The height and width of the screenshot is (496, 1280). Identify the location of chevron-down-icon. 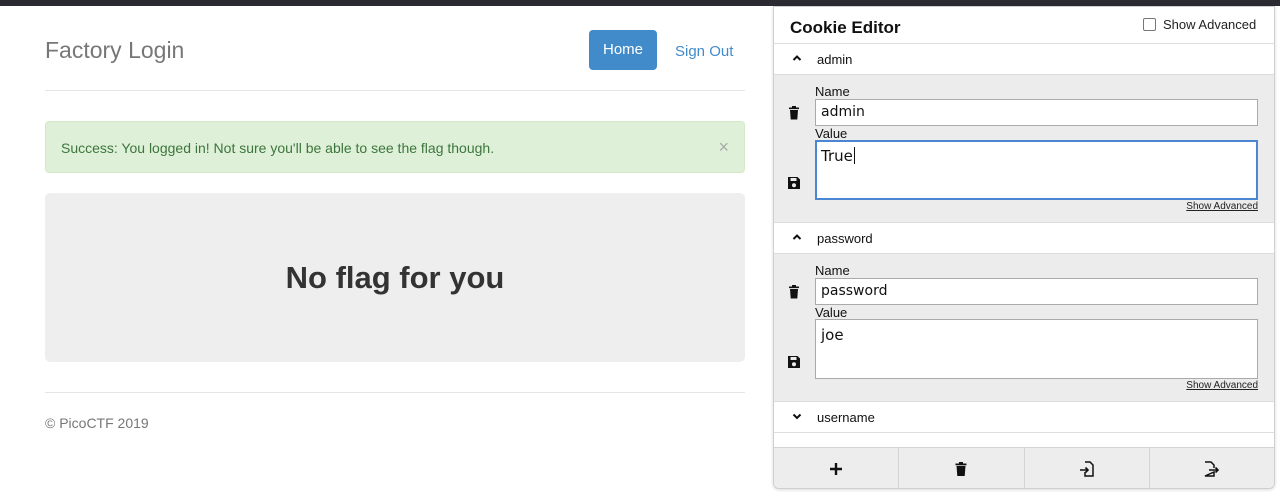
(797, 416).